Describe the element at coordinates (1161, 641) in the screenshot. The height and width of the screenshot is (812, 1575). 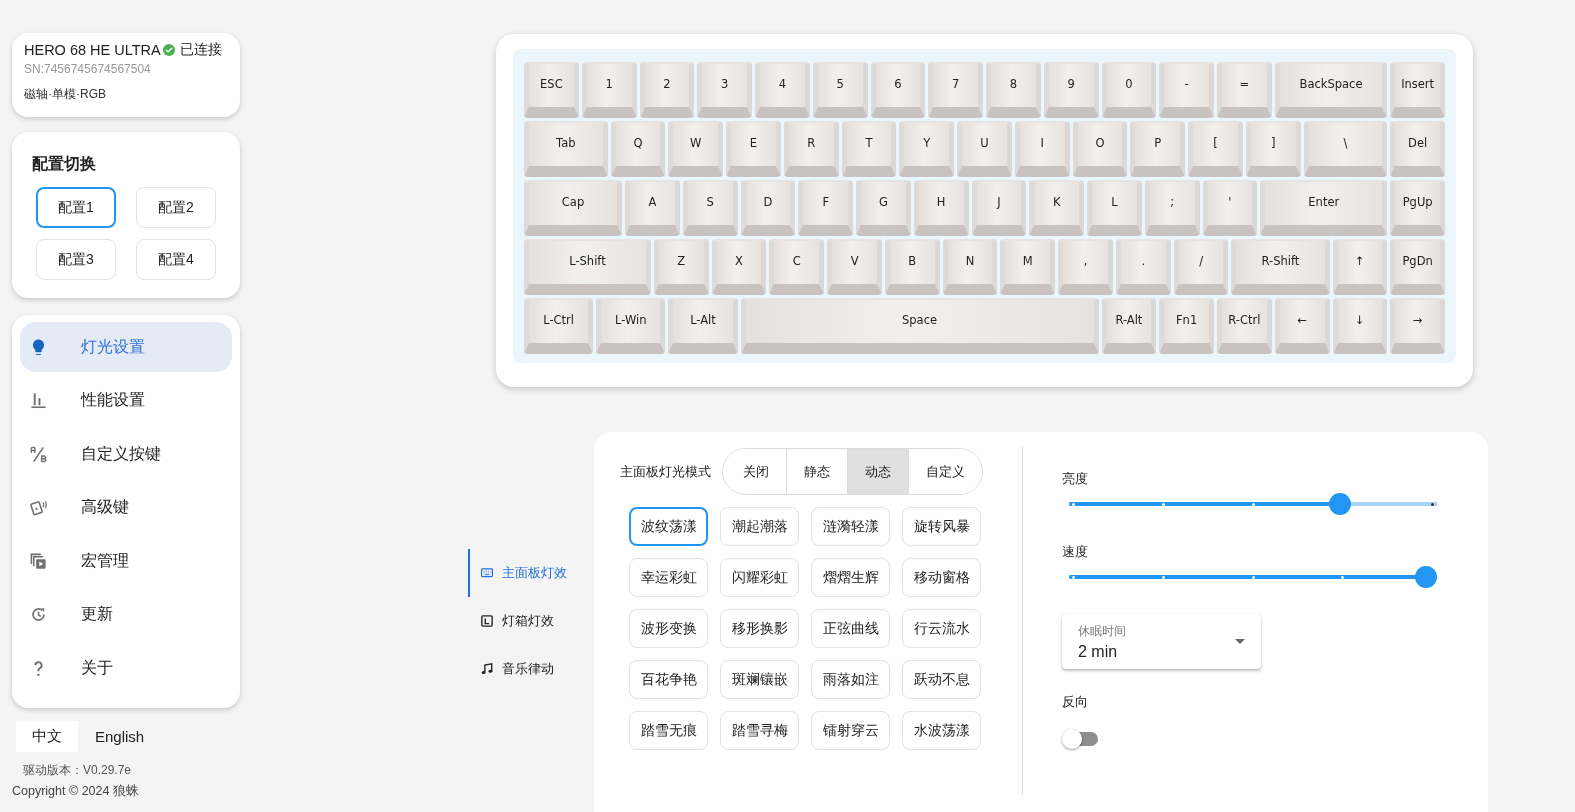
I see `sleep-time-select: 休眠时间 2 min` at that location.